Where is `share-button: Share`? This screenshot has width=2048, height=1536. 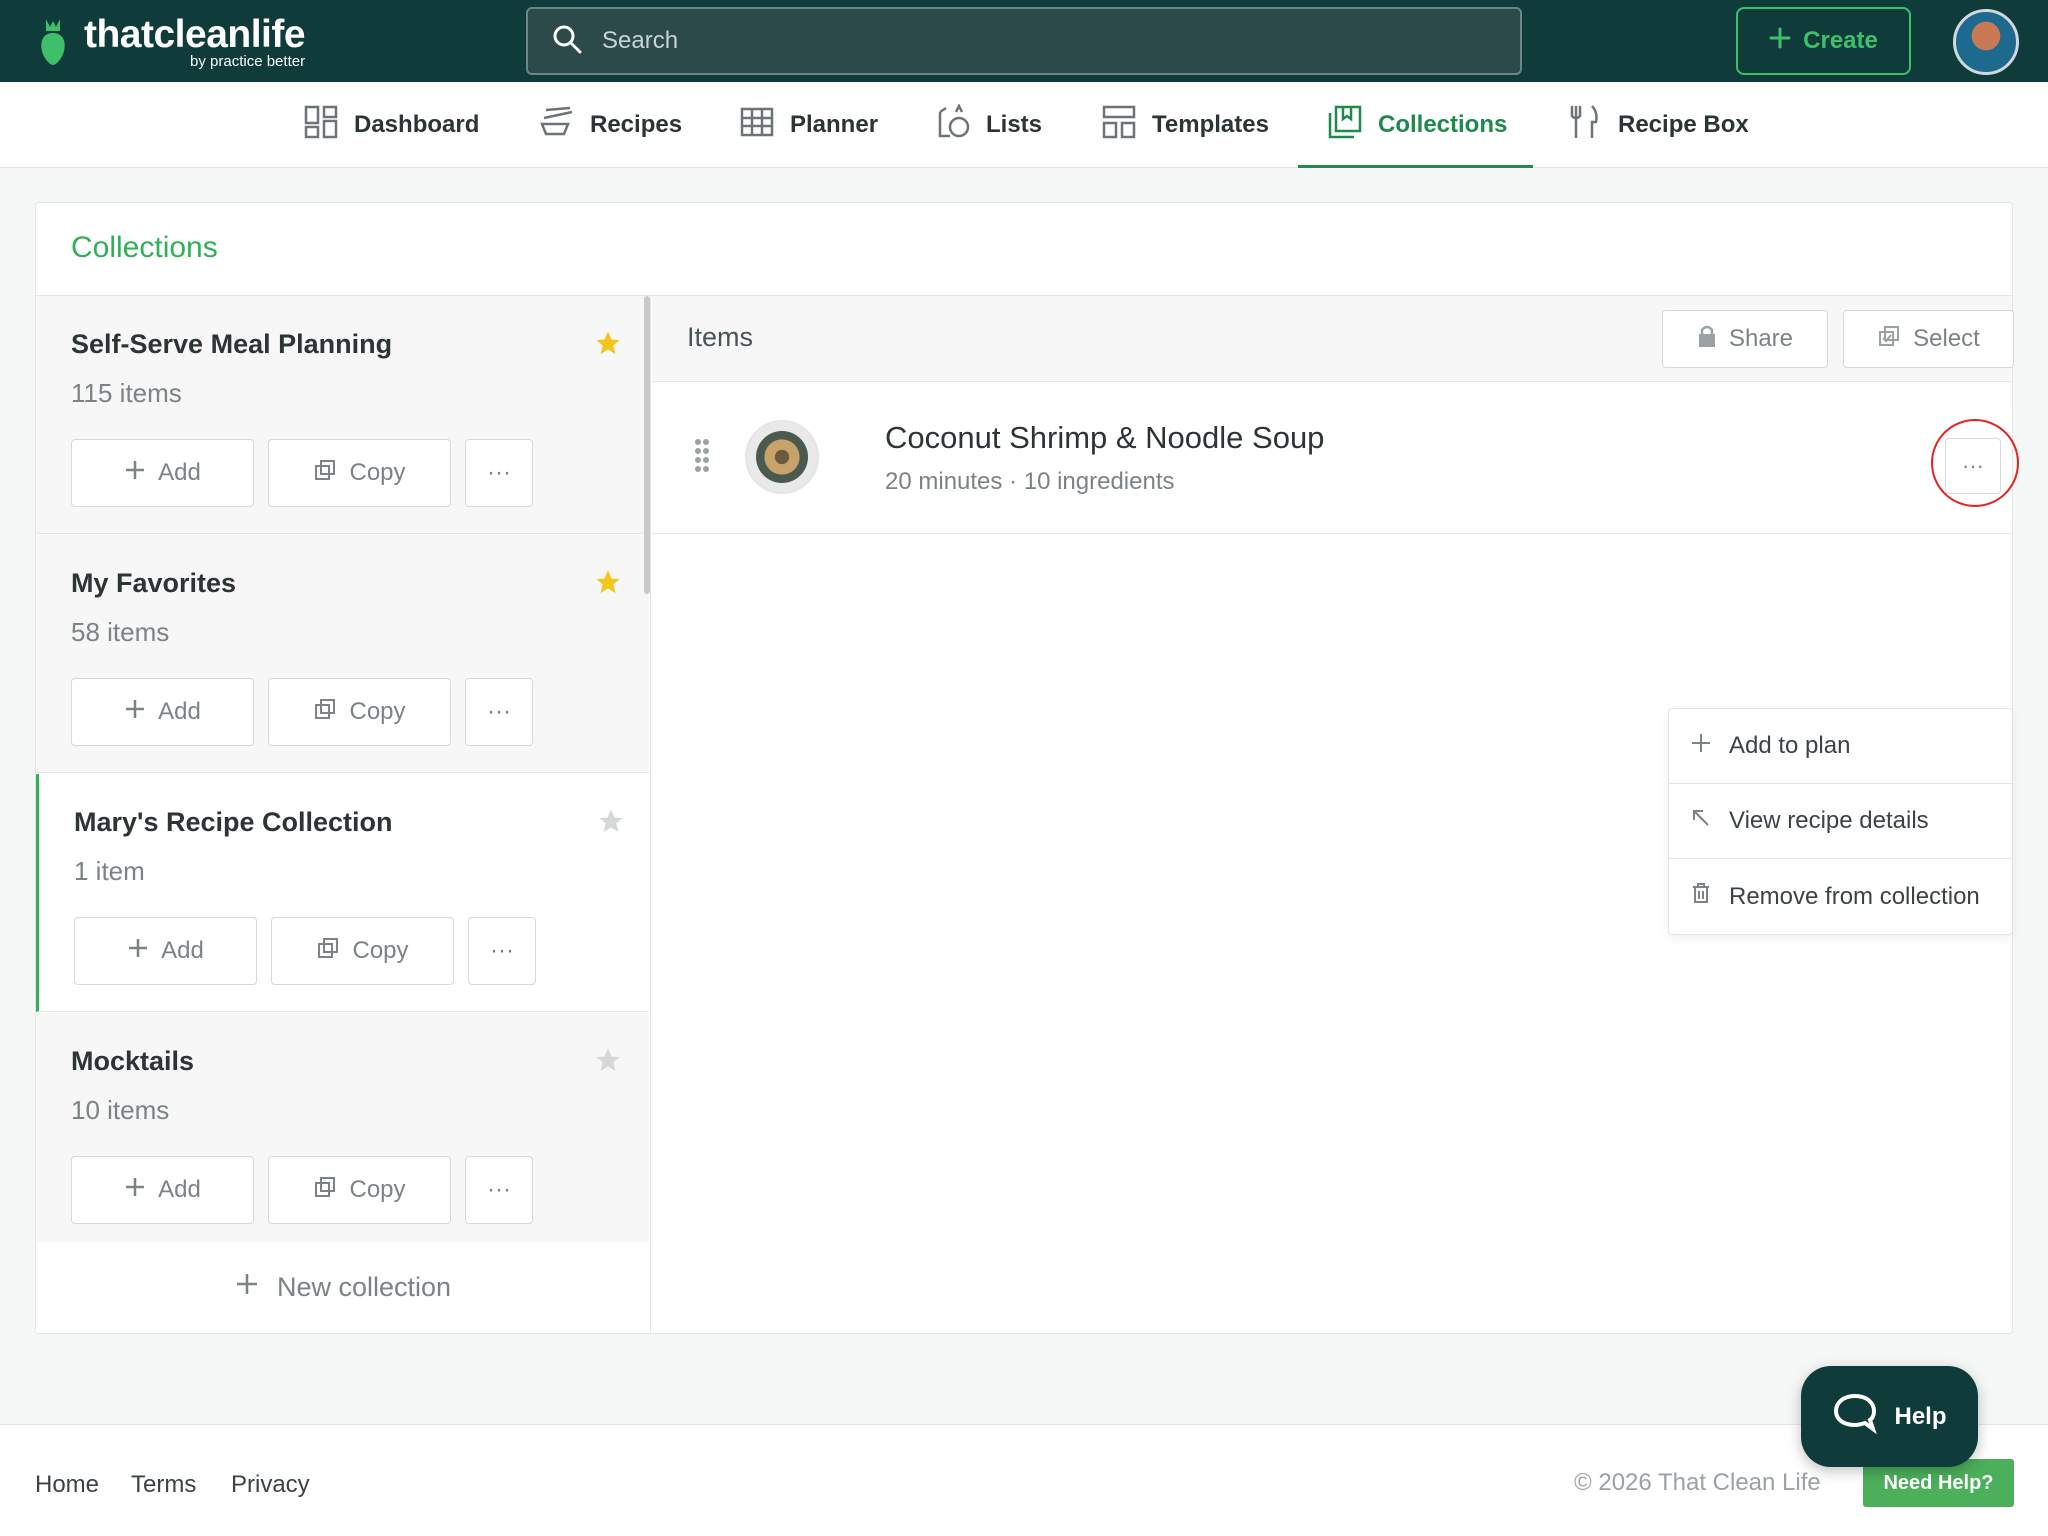
share-button: Share is located at coordinates (1745, 339).